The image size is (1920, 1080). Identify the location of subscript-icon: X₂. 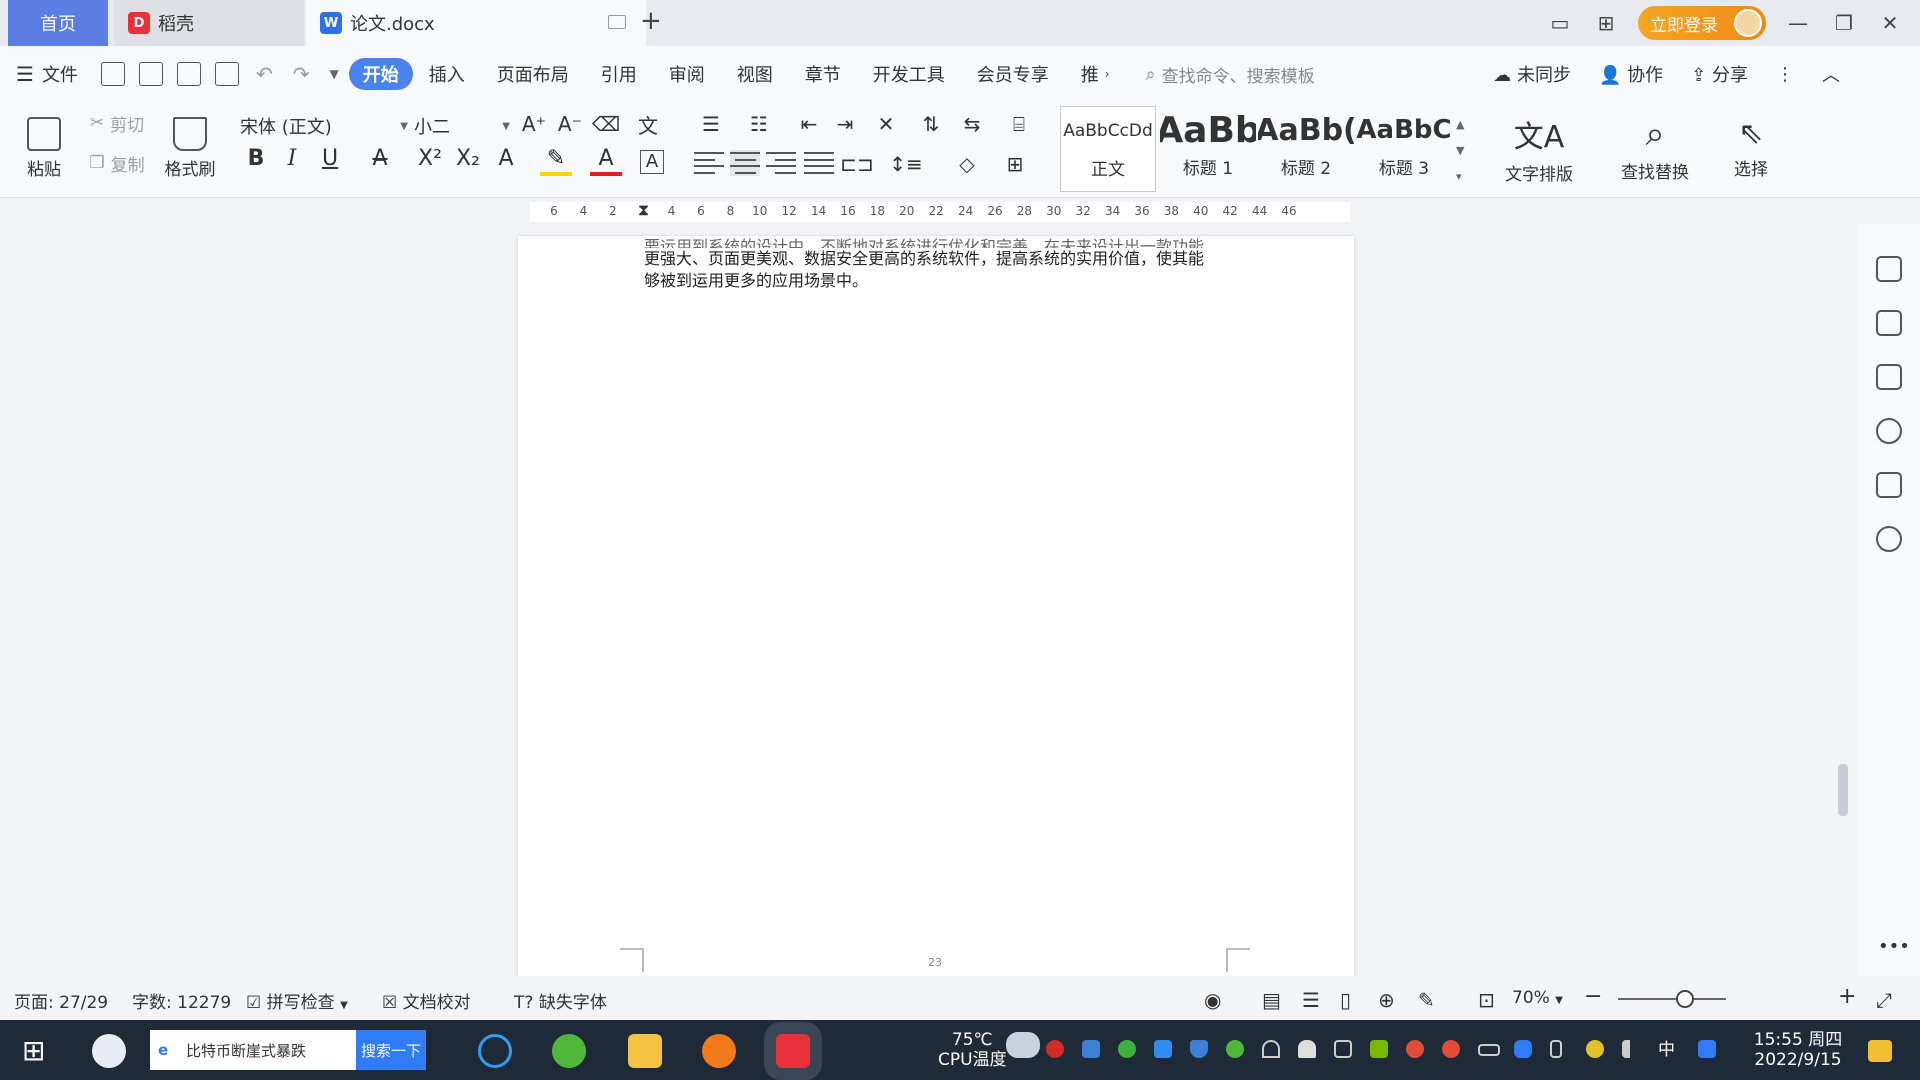
(468, 158).